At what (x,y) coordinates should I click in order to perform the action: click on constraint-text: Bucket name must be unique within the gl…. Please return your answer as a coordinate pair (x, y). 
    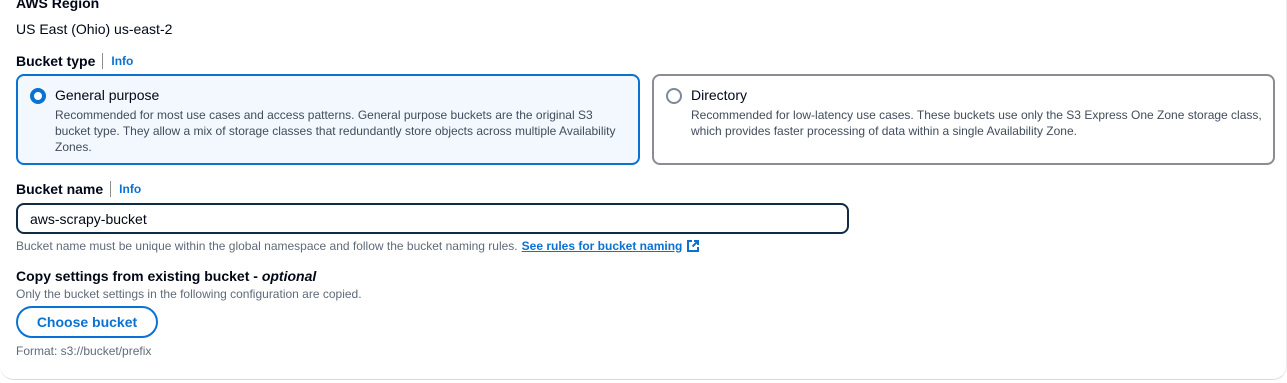
    Looking at the image, I should click on (267, 246).